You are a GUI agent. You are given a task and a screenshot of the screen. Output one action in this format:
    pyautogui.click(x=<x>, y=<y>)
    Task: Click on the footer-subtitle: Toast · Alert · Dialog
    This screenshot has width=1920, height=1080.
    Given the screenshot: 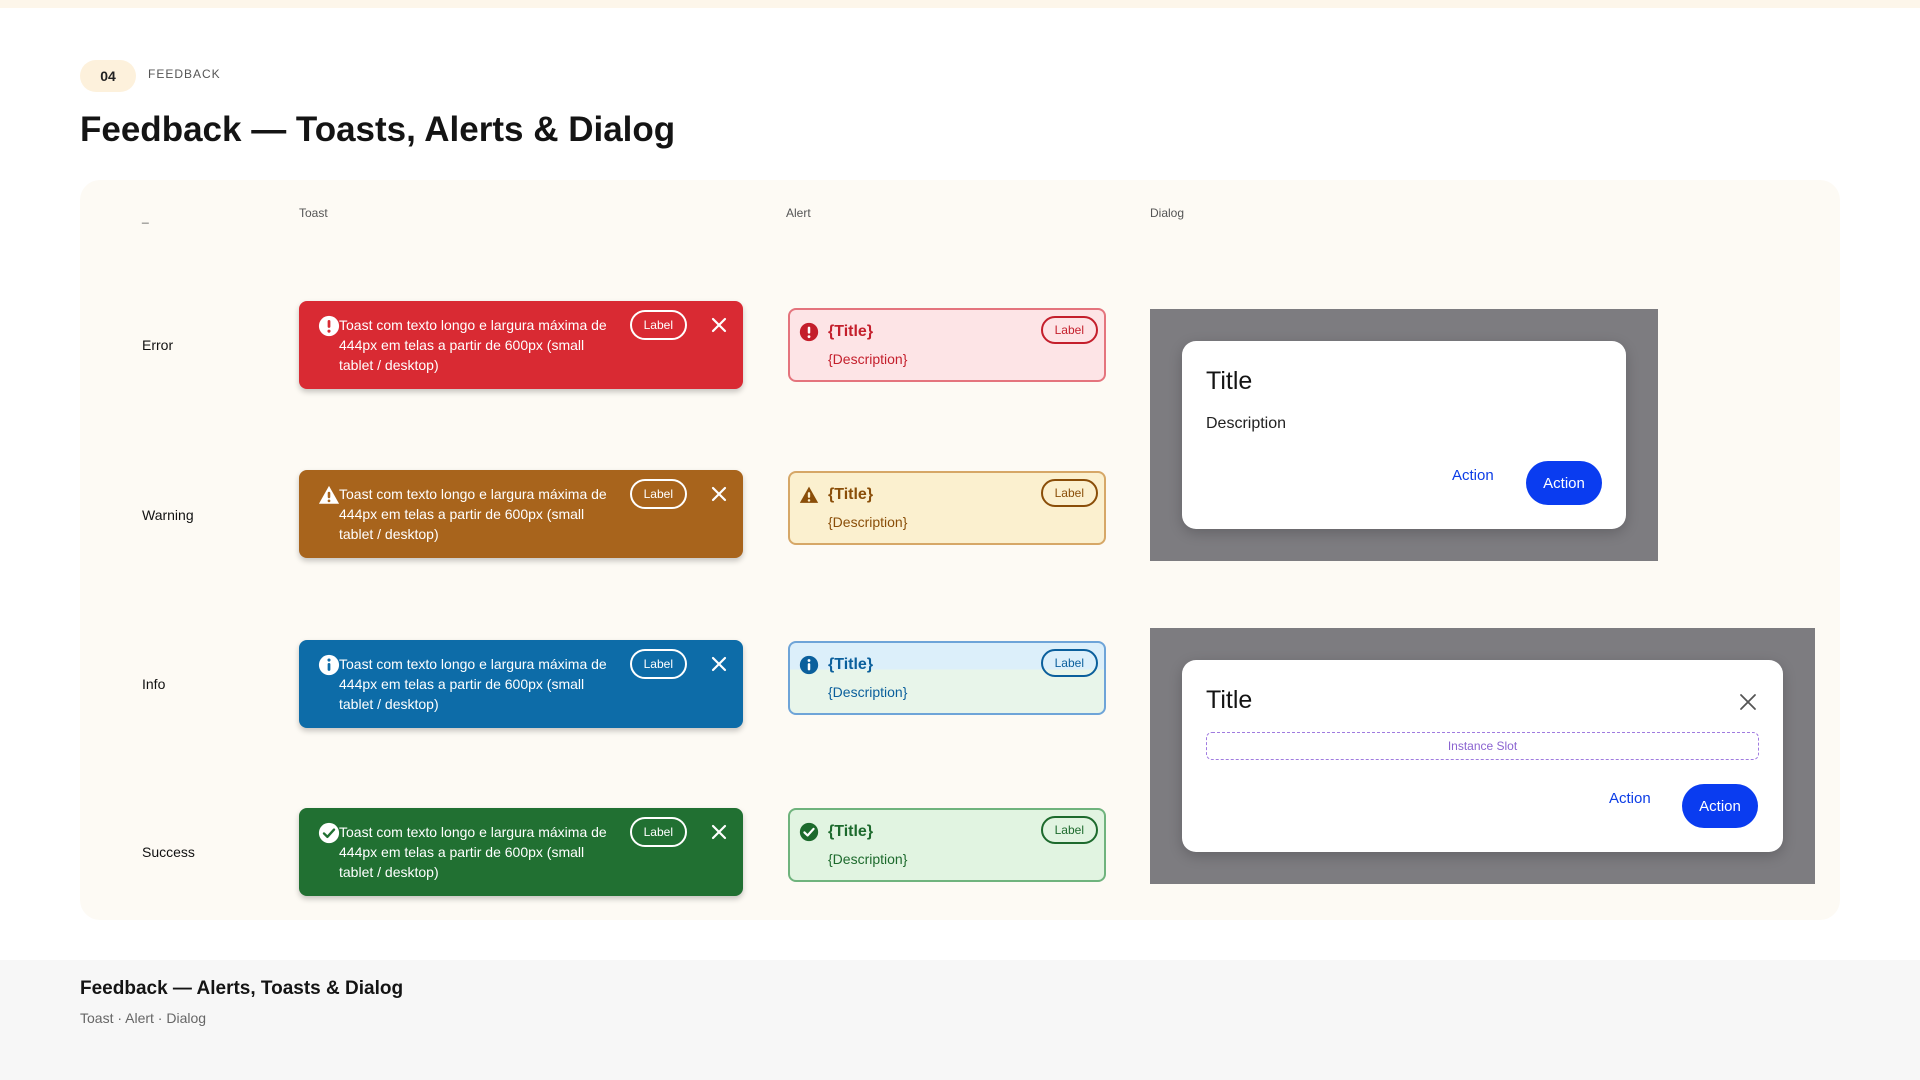 What is the action you would take?
    pyautogui.click(x=143, y=1018)
    